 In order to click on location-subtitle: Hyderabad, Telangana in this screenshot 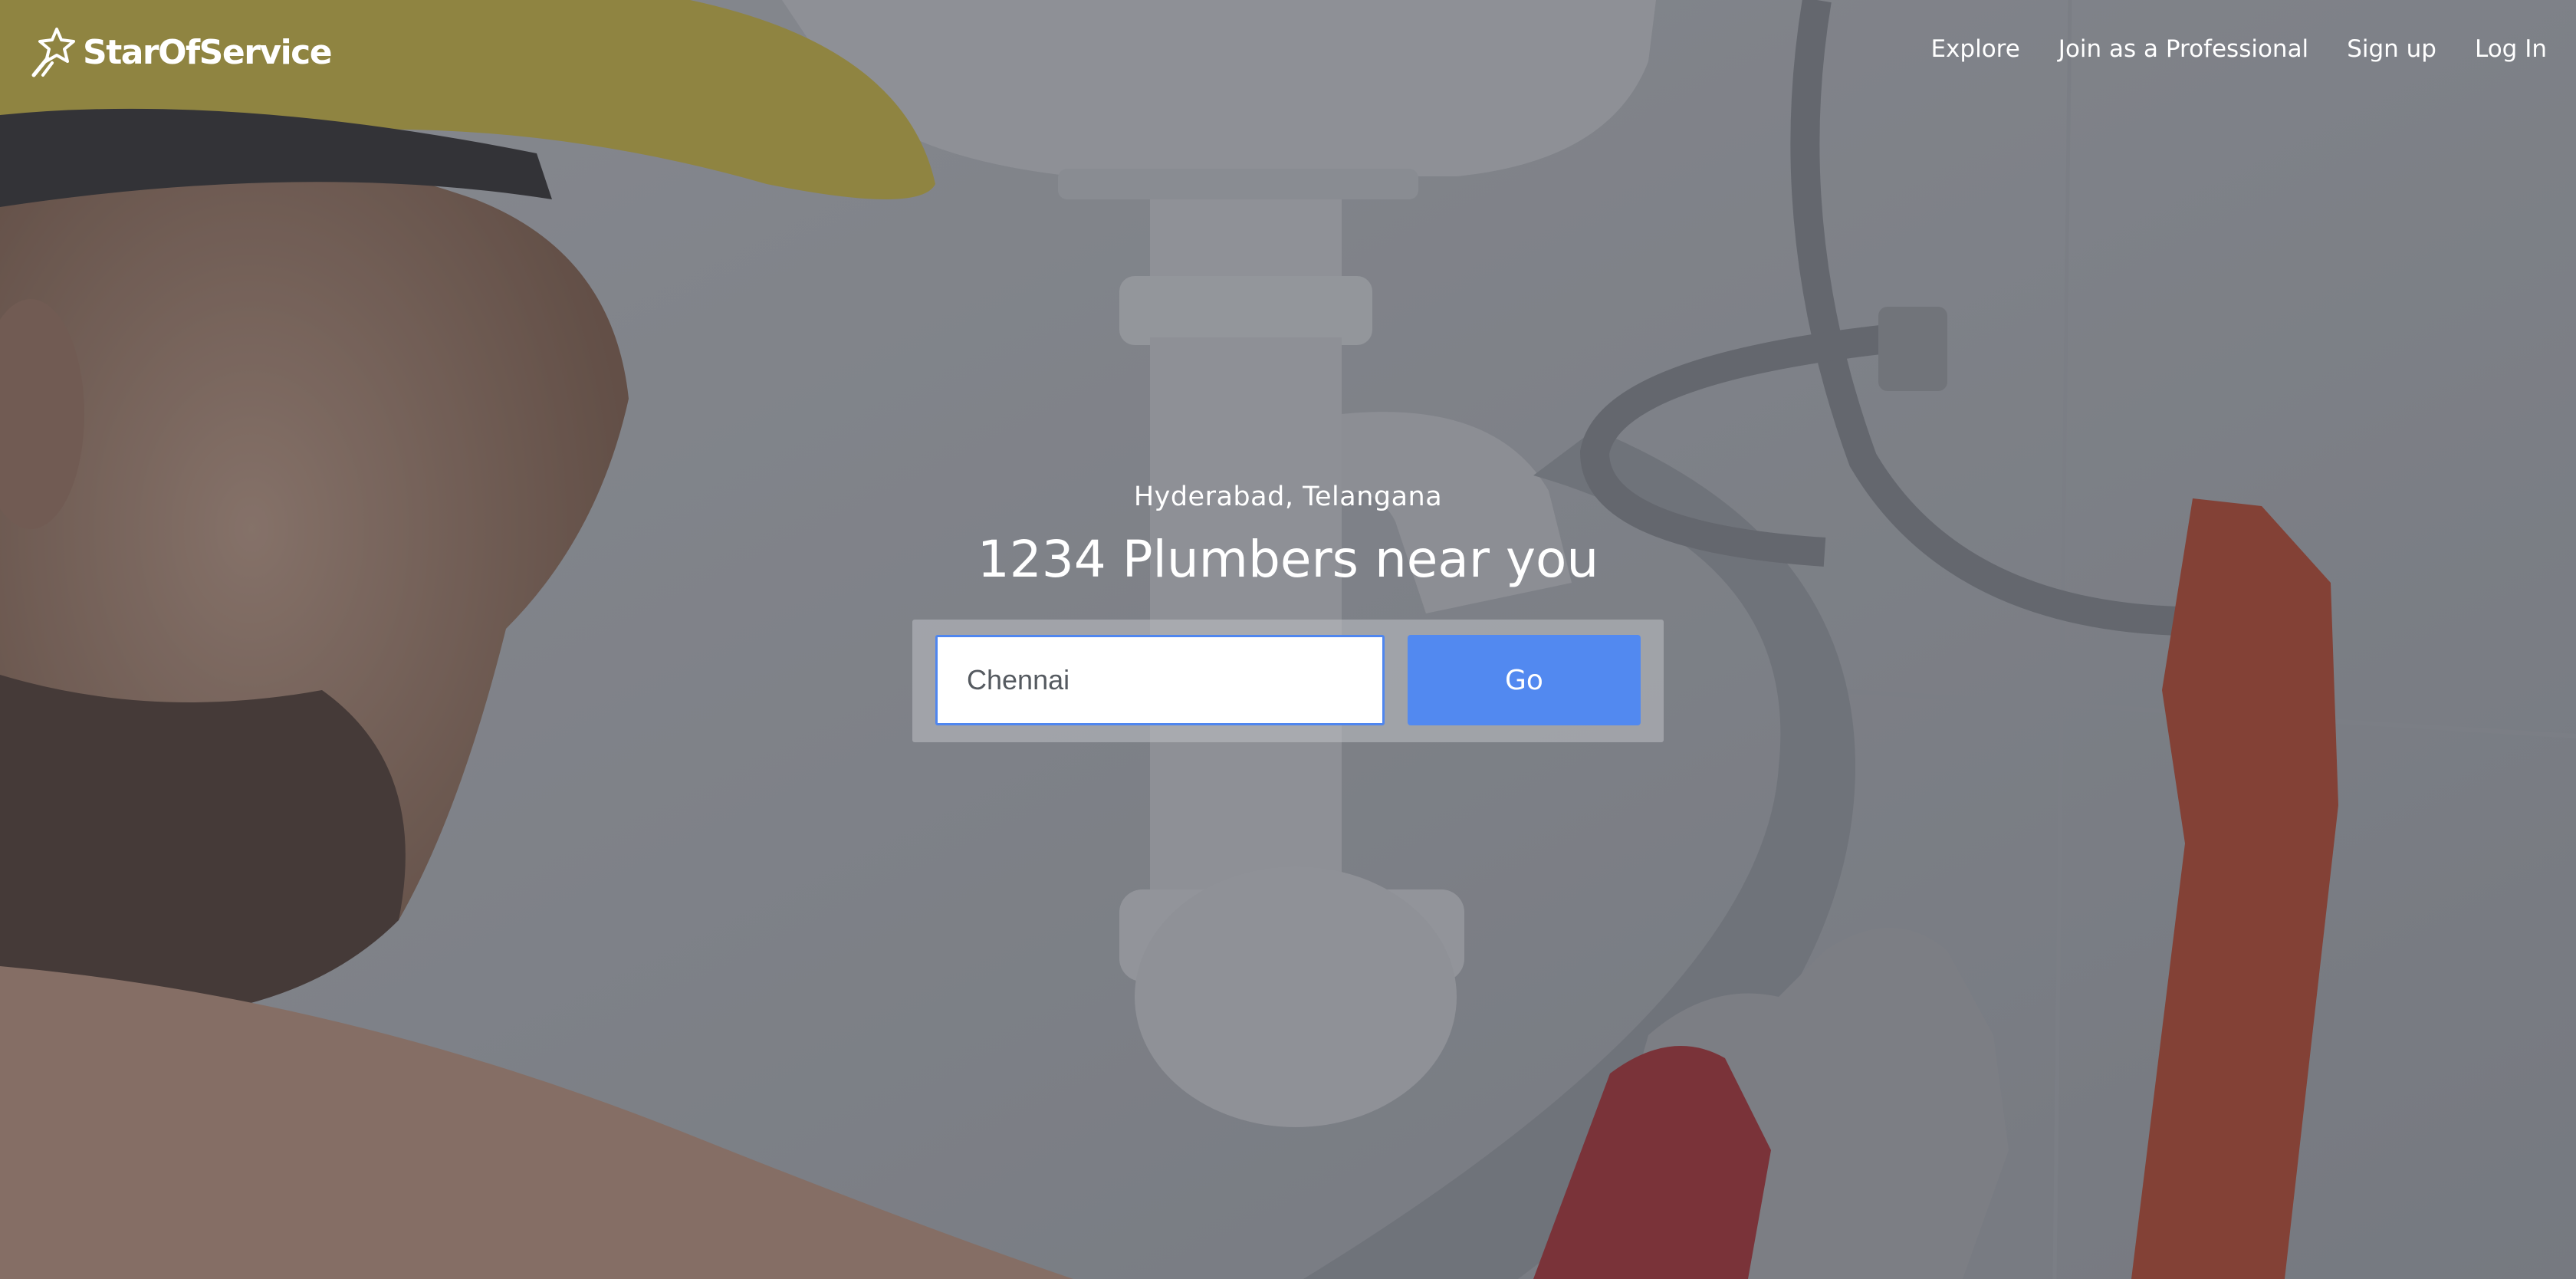, I will do `click(1288, 497)`.